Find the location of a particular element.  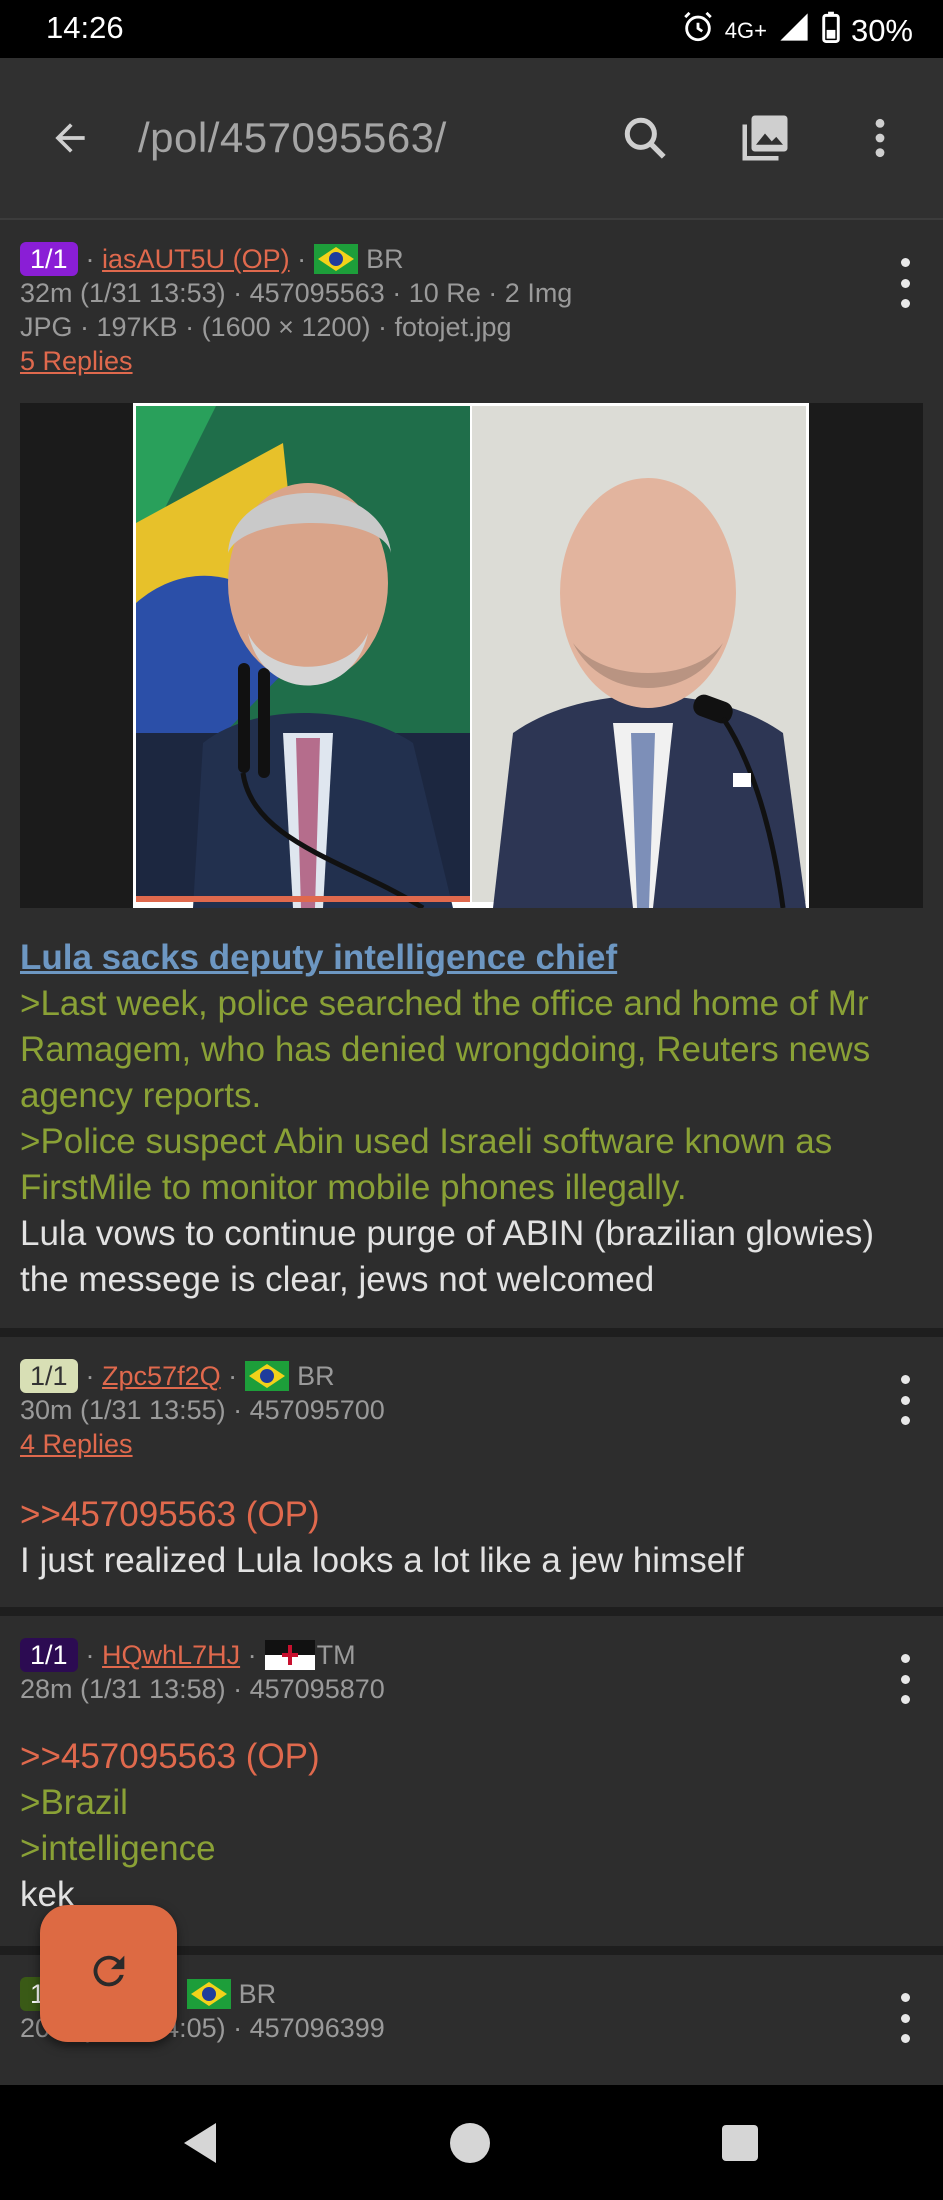

overflow-menu-icon is located at coordinates (880, 138).